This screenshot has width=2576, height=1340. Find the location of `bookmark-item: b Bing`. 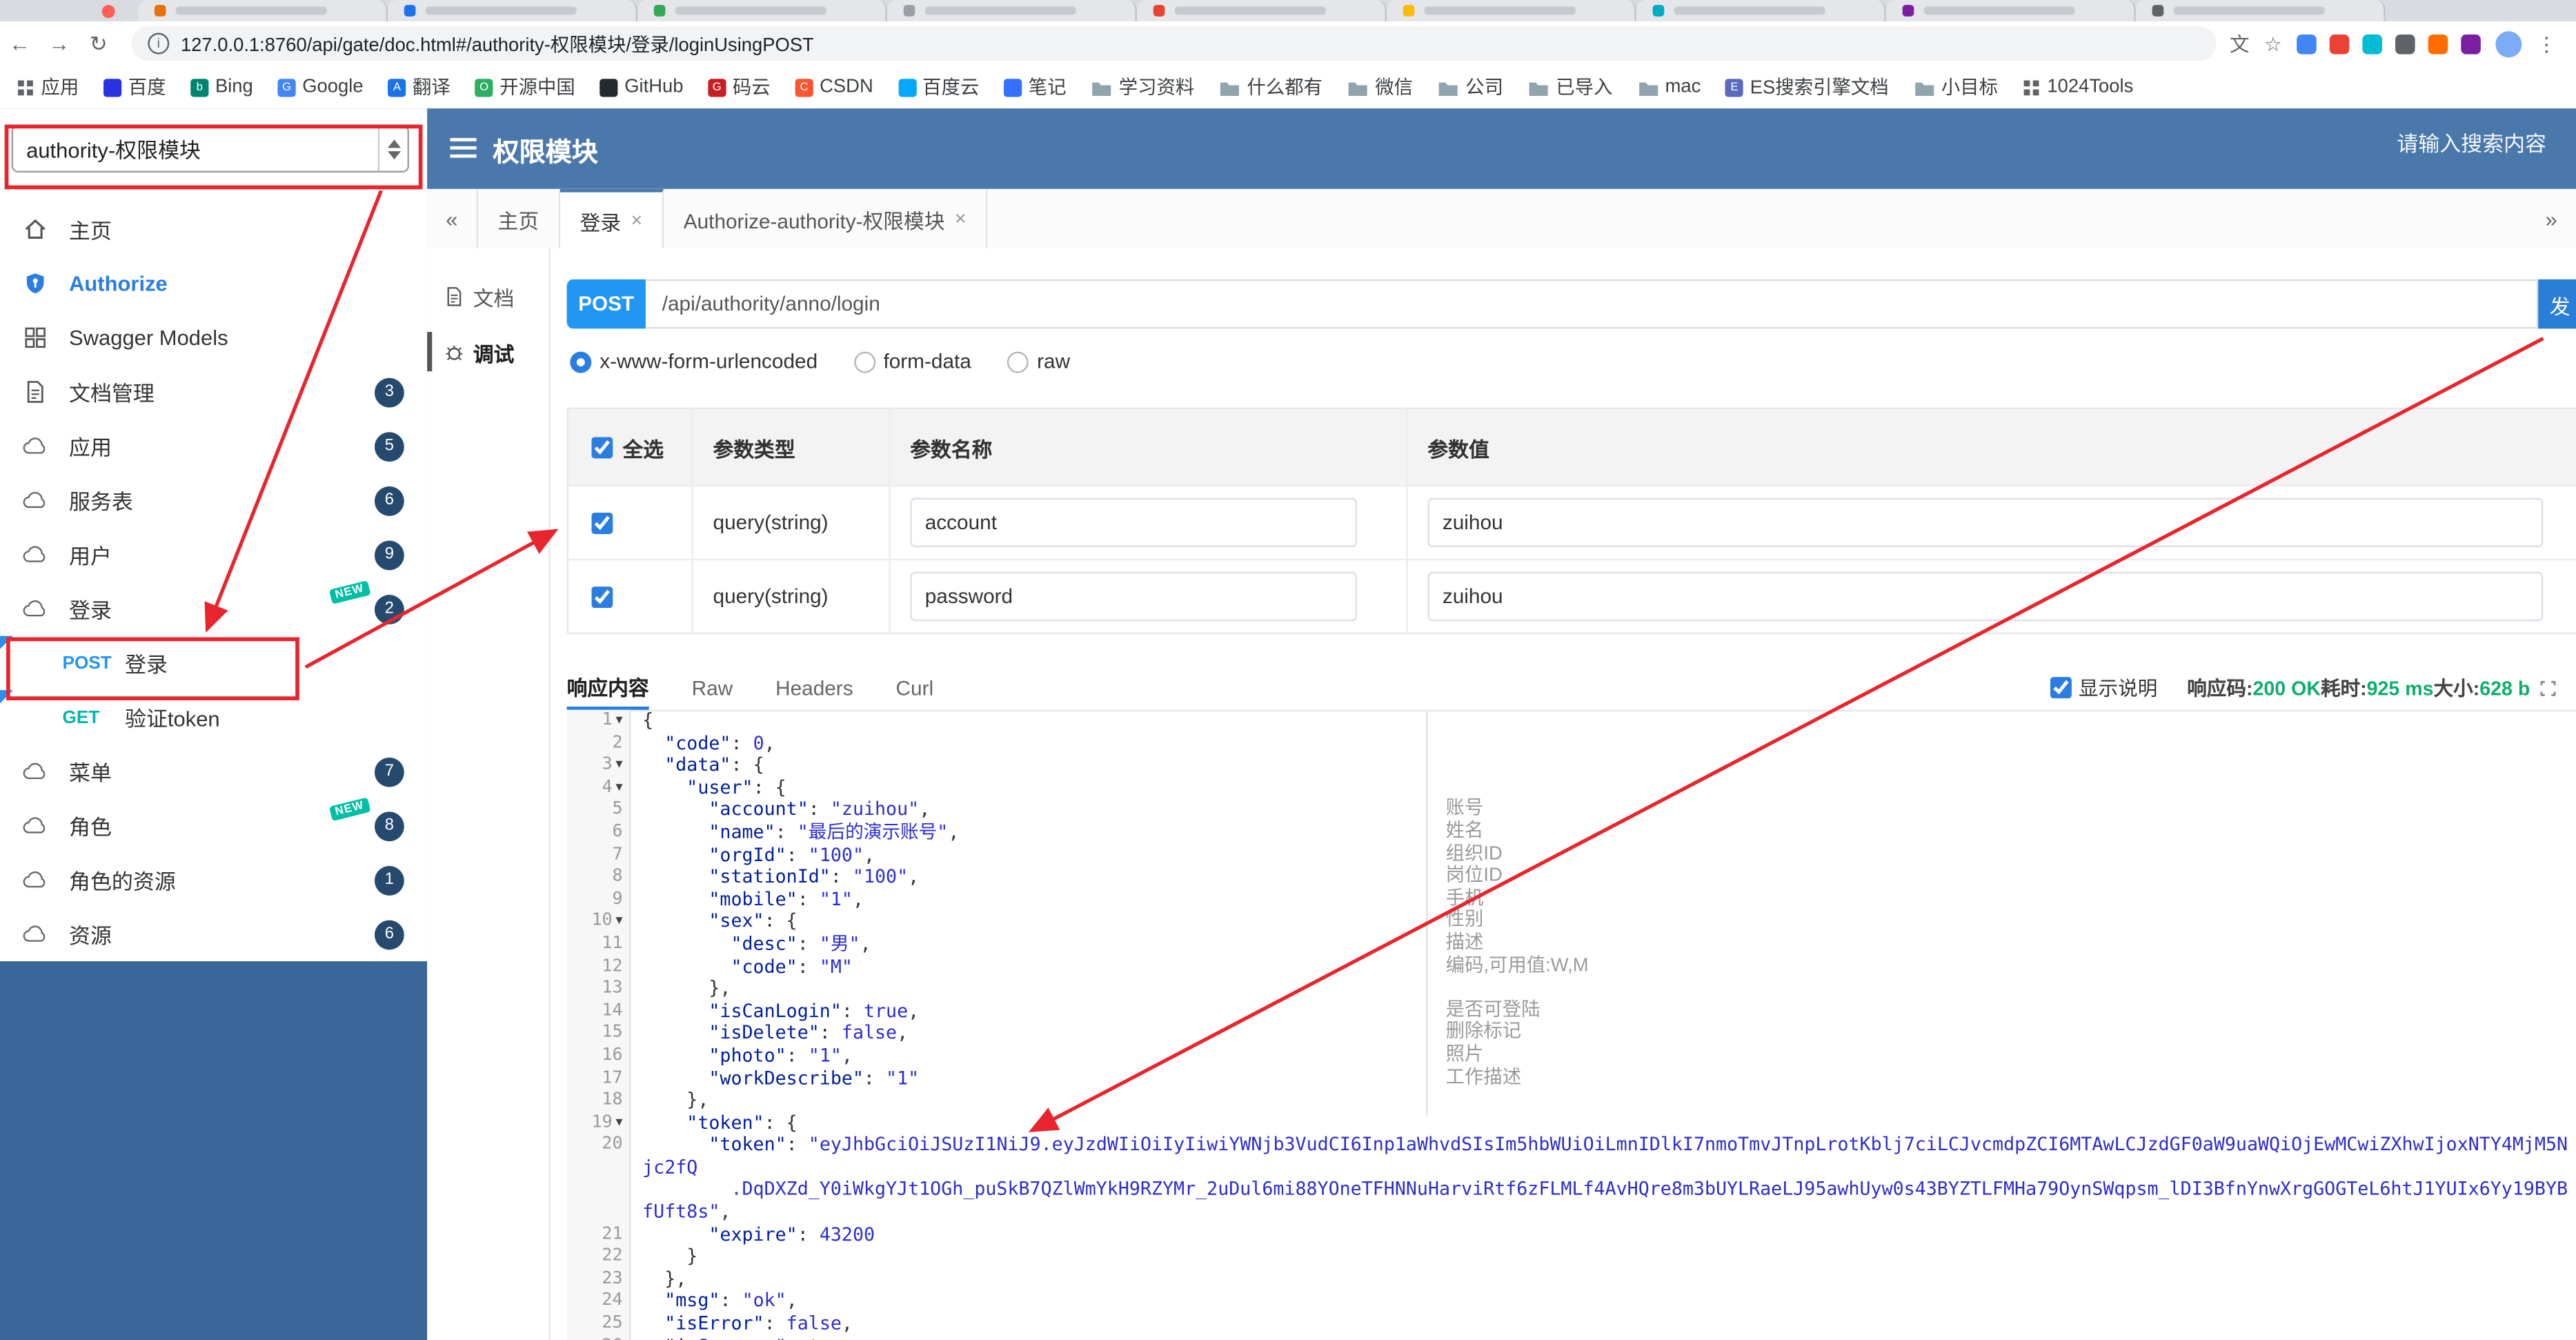

bookmark-item: b Bing is located at coordinates (221, 87).